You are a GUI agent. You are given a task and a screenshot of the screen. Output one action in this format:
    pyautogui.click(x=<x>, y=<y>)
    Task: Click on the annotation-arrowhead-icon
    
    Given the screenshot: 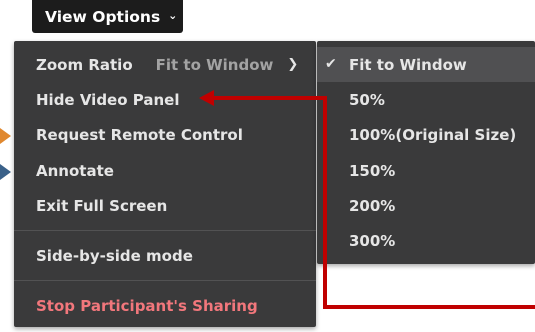 What is the action you would take?
    pyautogui.click(x=206, y=98)
    